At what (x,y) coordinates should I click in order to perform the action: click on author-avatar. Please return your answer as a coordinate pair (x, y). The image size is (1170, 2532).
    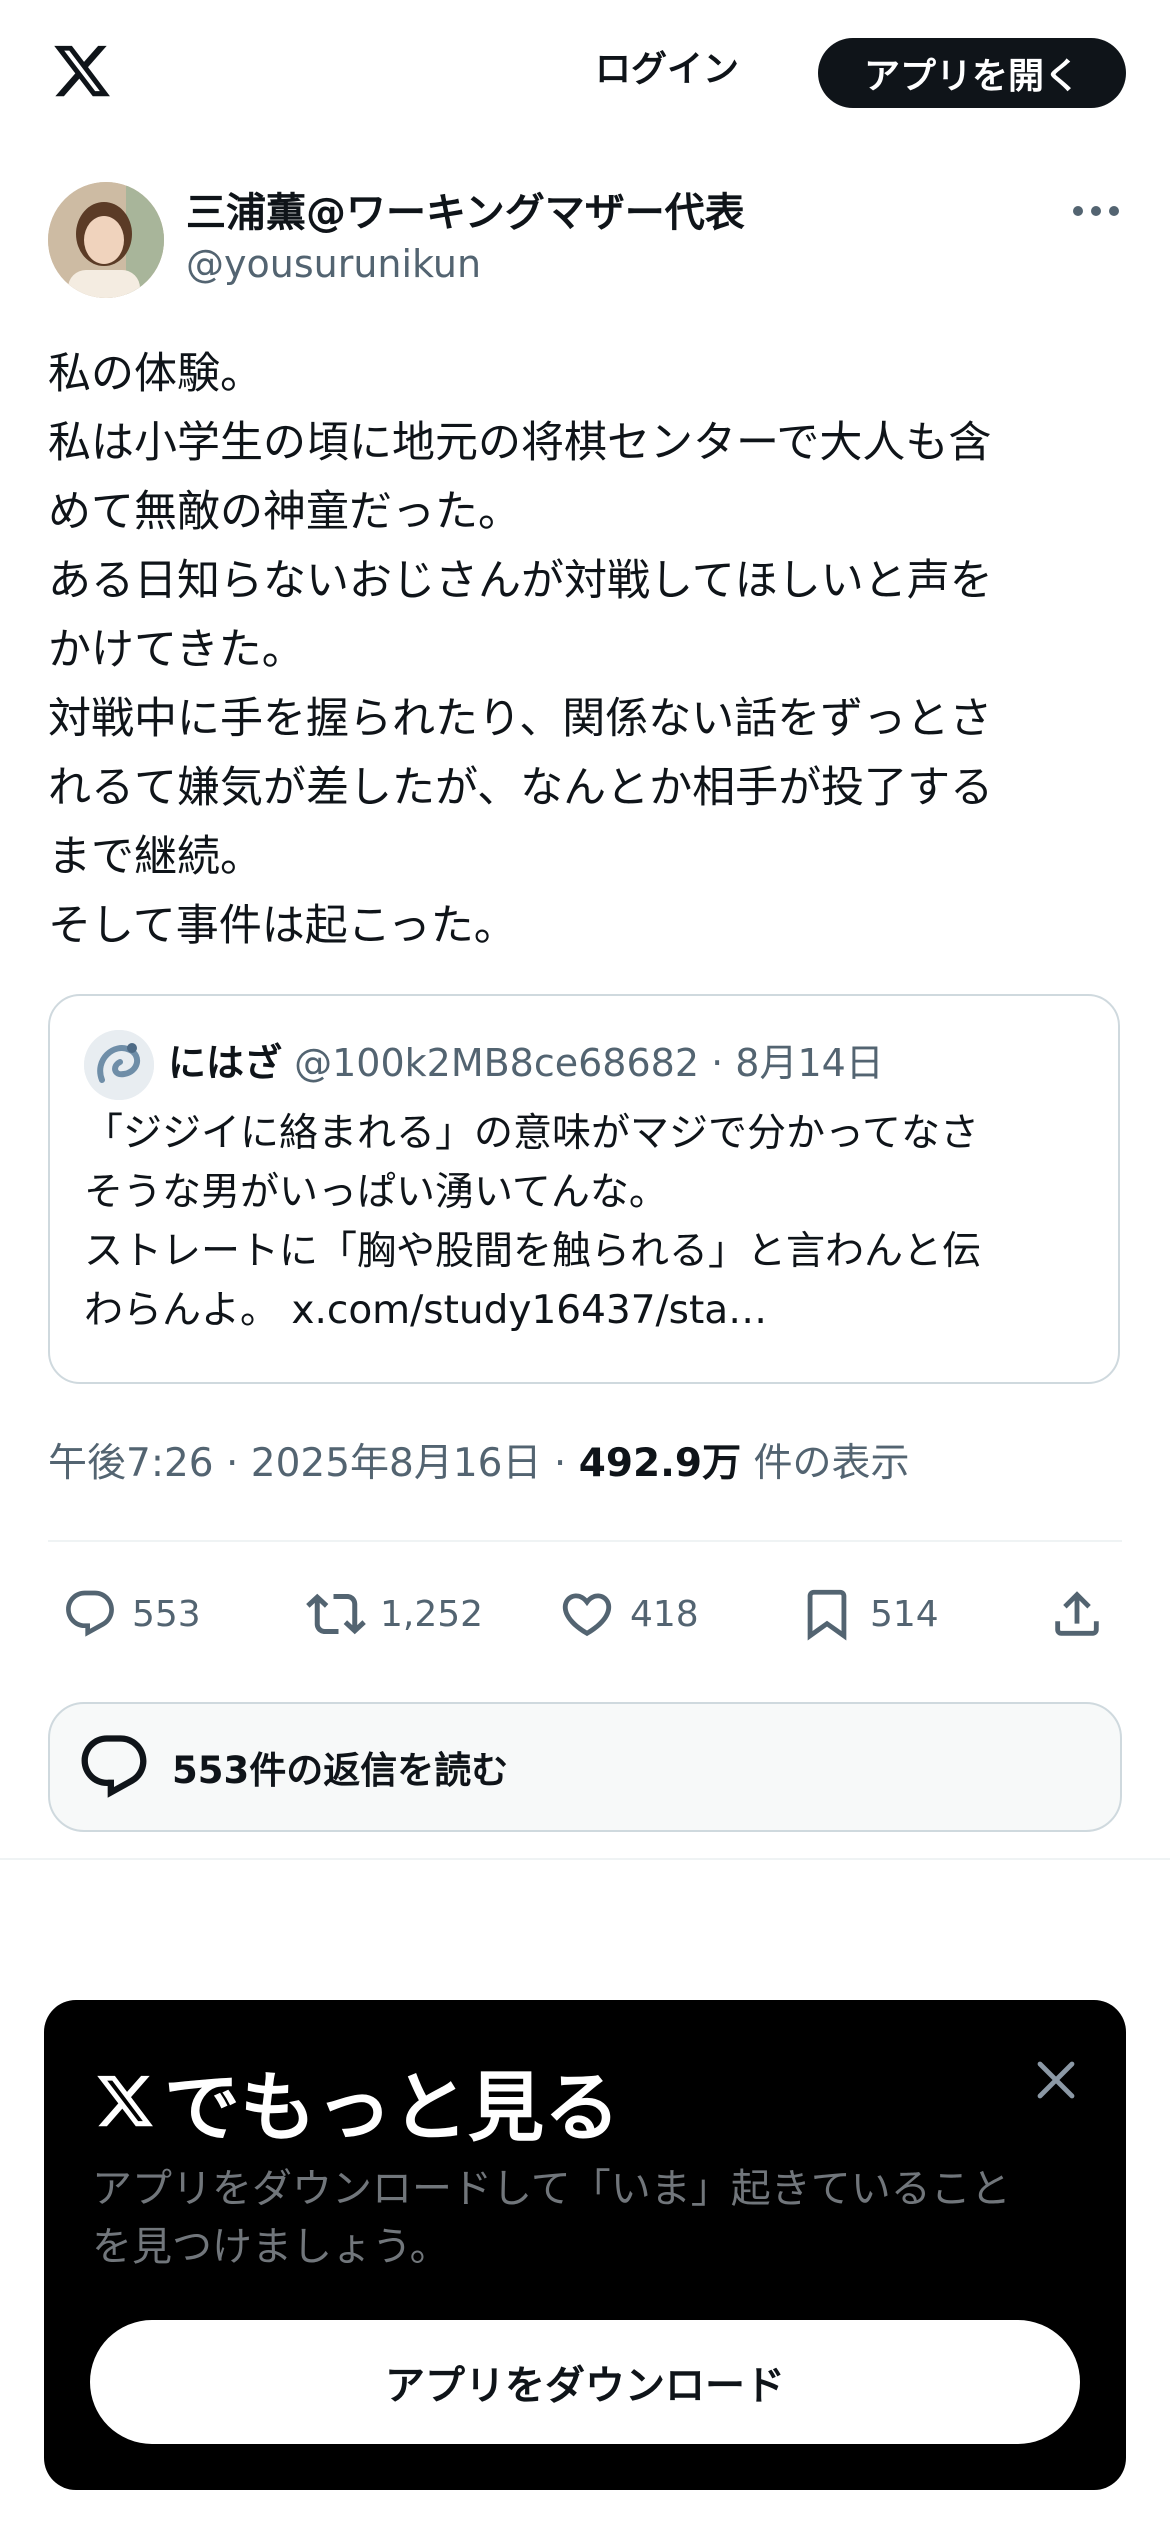
    Looking at the image, I should click on (106, 240).